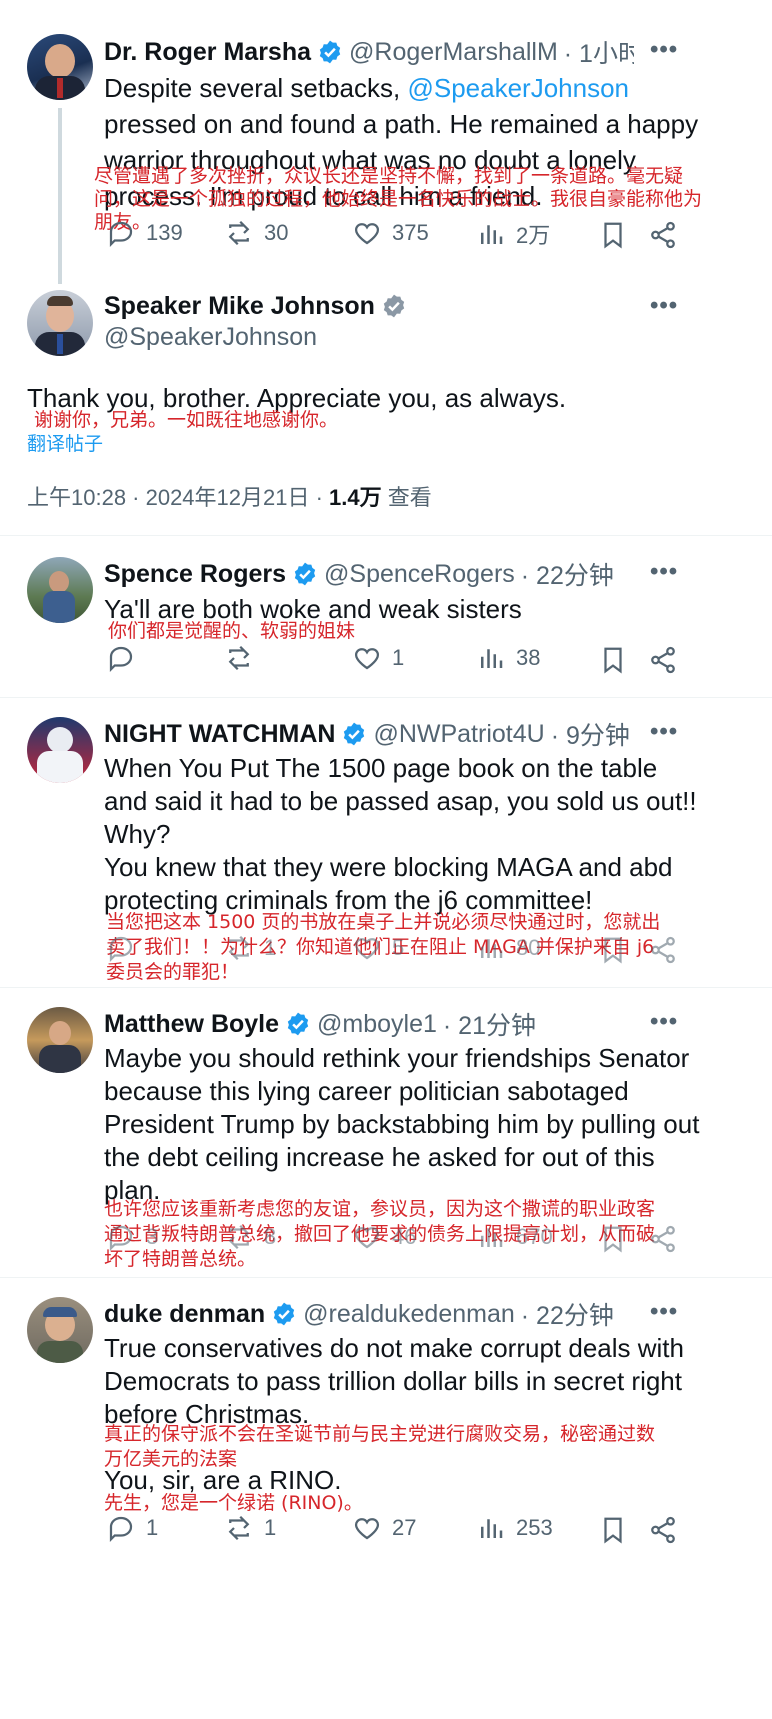 Image resolution: width=772 pixels, height=1719 pixels. I want to click on views-button: 670, so click(514, 1237).